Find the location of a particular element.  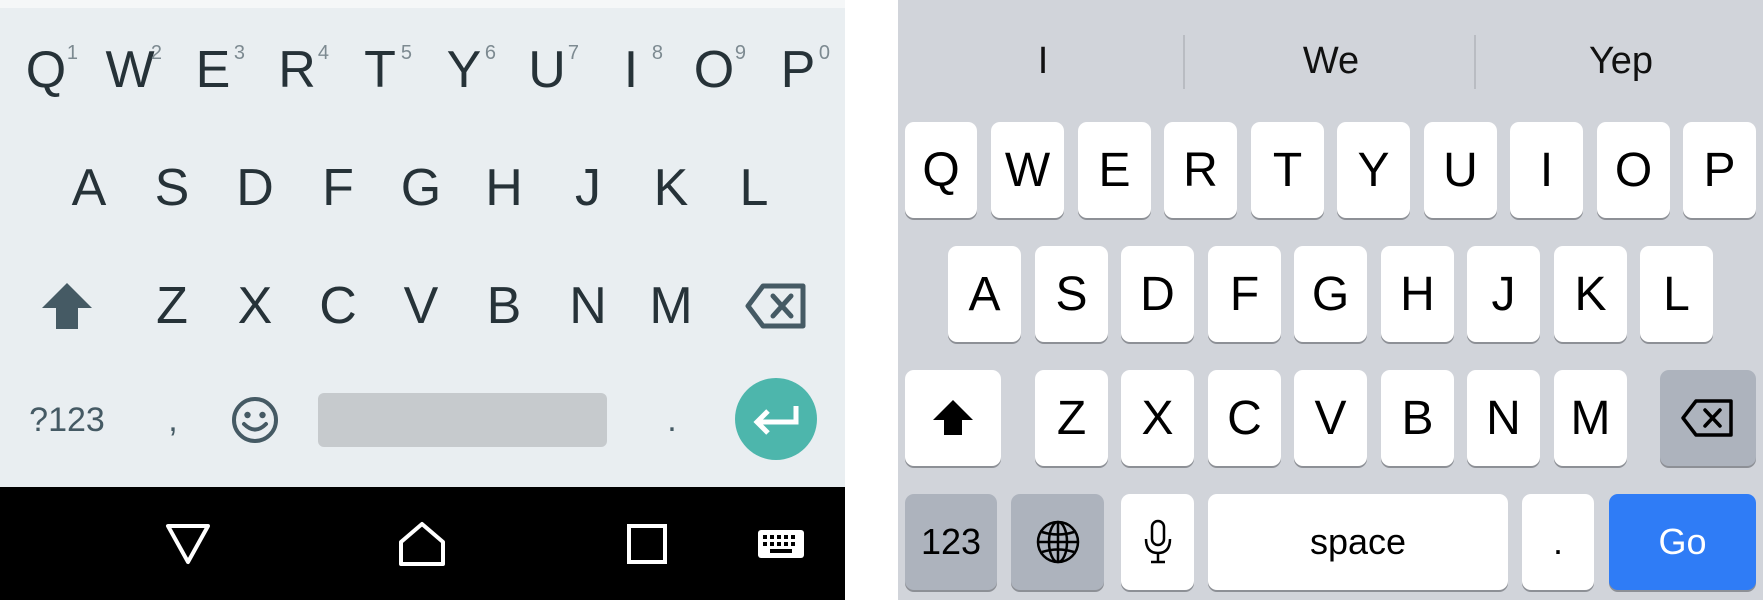

key-y: Y is located at coordinates (1373, 170).